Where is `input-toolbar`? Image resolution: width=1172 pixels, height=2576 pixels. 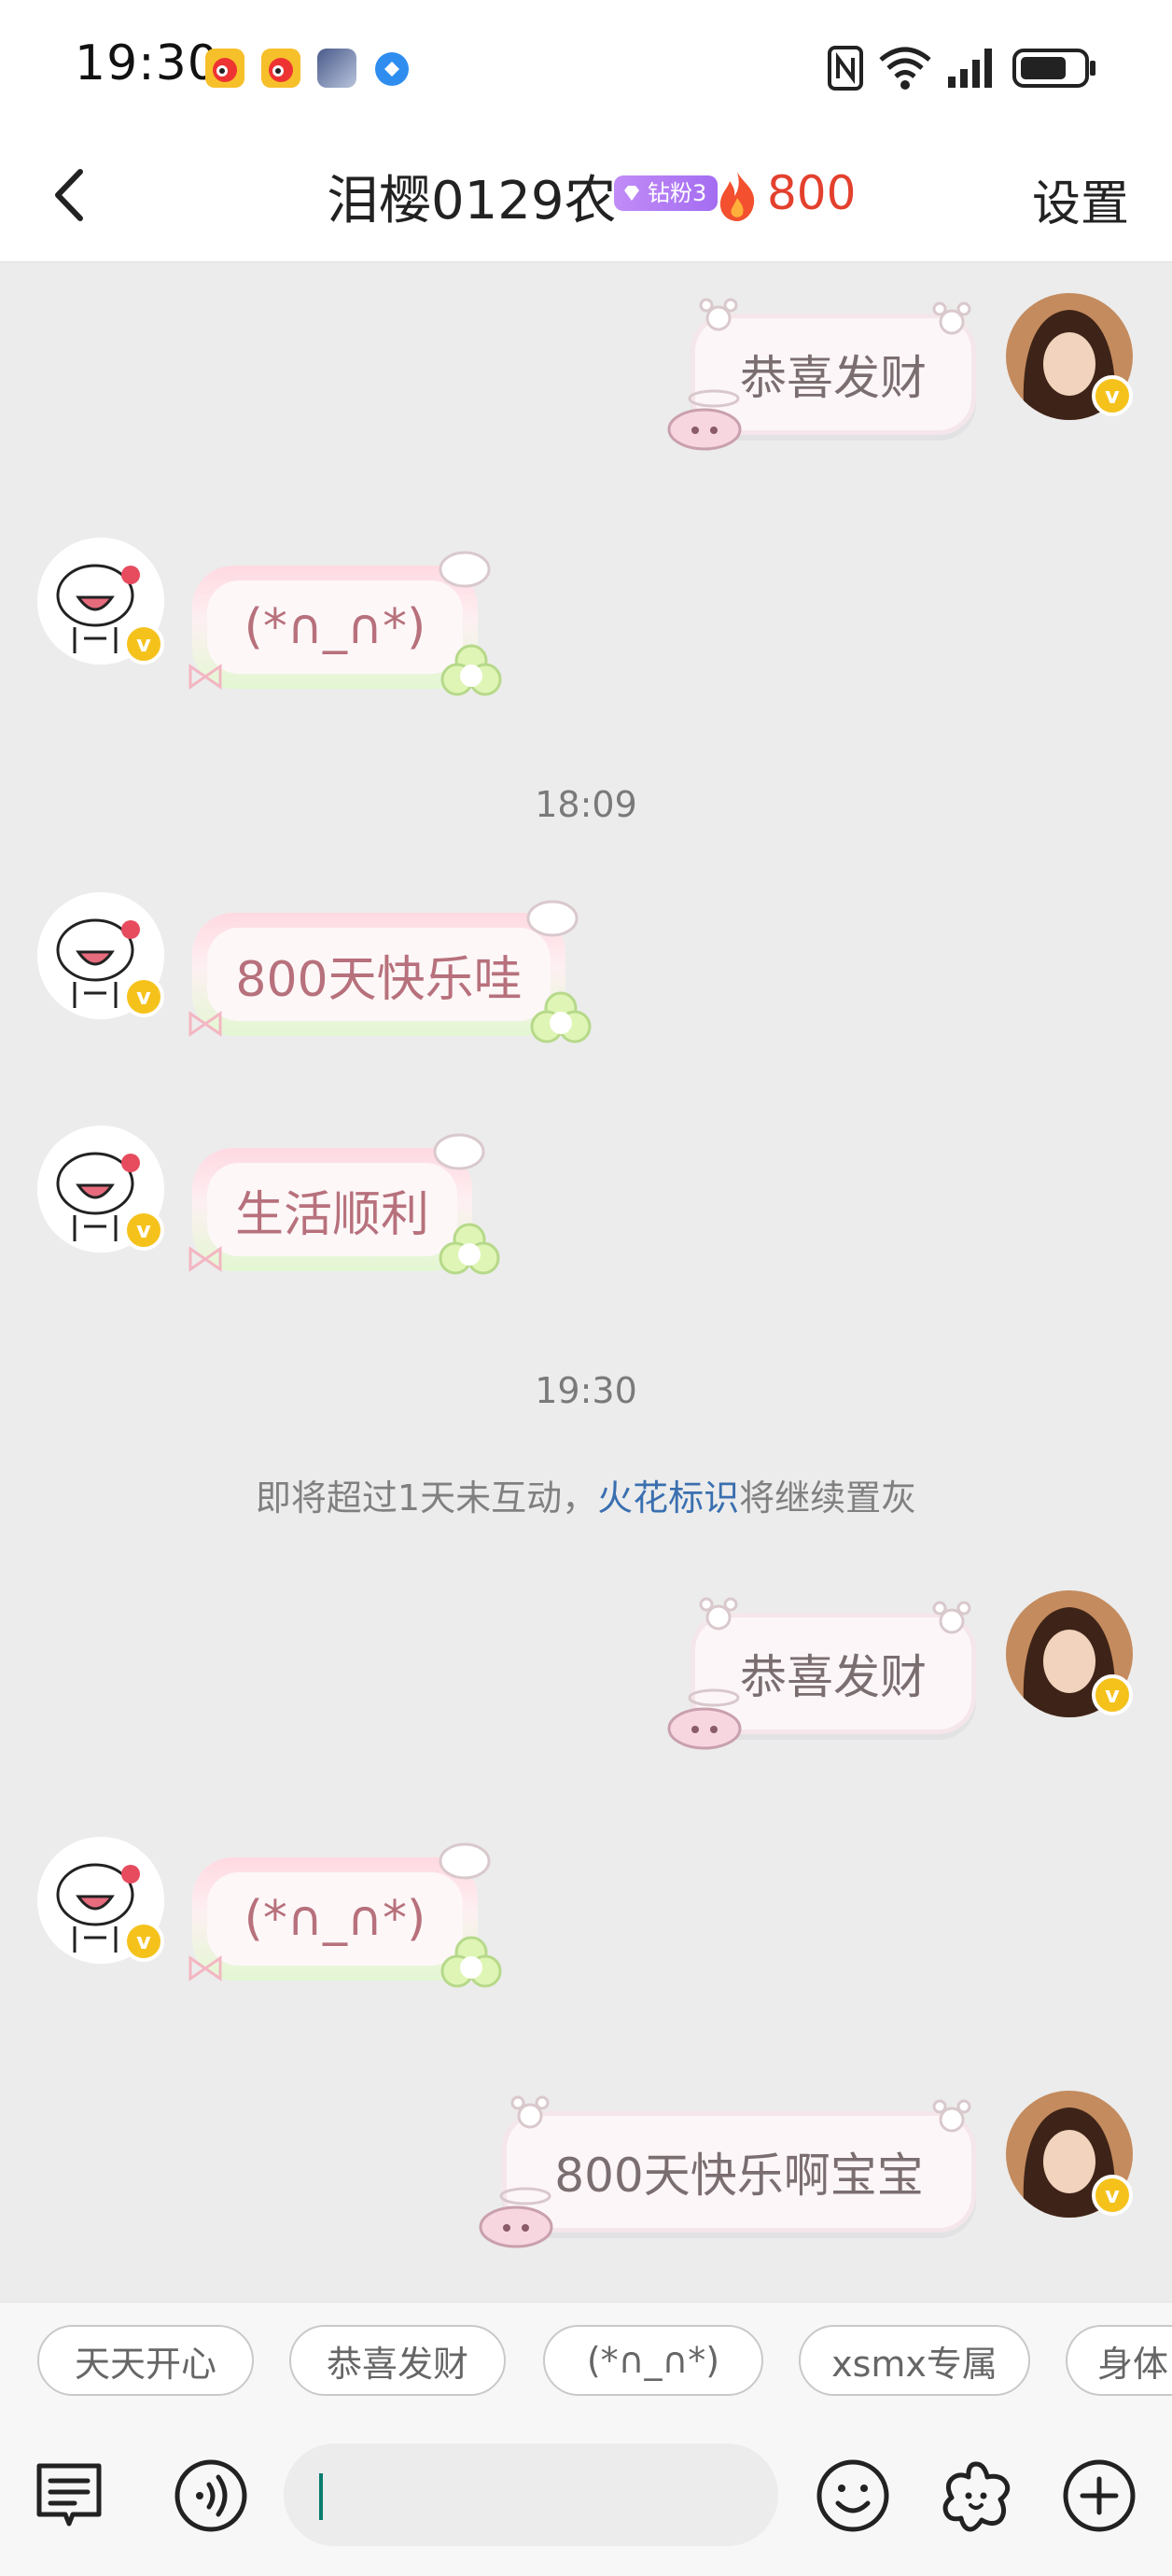
input-toolbar is located at coordinates (586, 2495).